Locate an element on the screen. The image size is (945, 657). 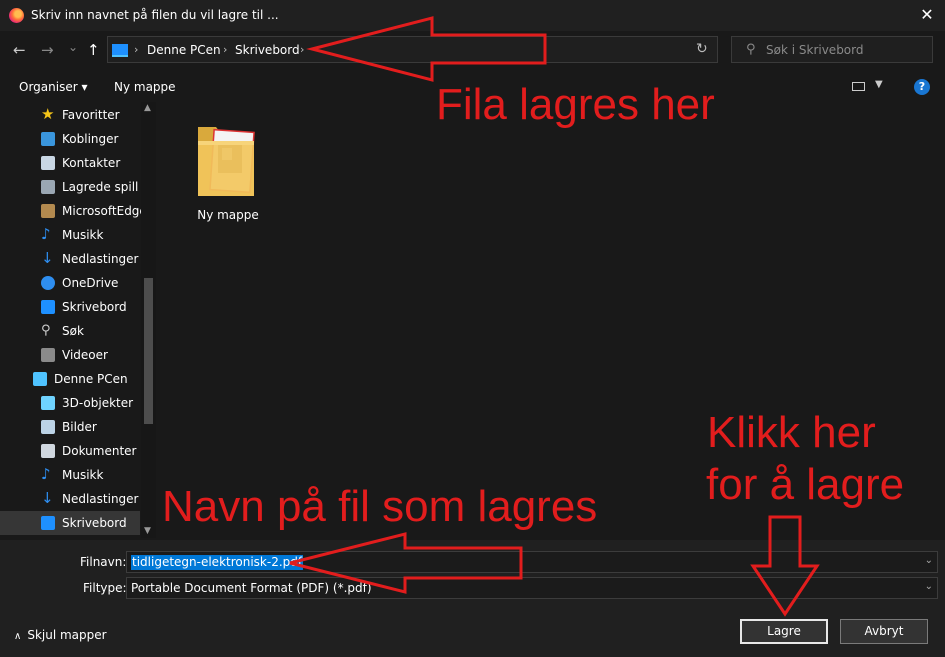
annotation-save-hint-line2: for å lagre is located at coordinates (805, 484).